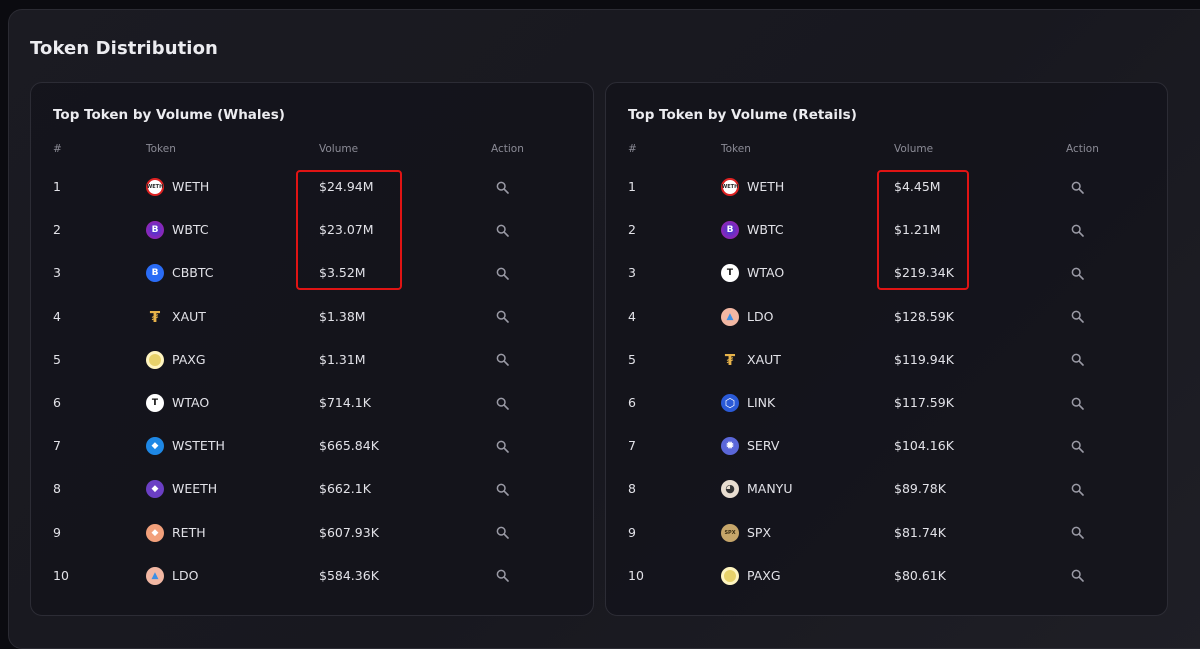 The width and height of the screenshot is (1200, 649). I want to click on token-cell: SPX SPX, so click(746, 533).